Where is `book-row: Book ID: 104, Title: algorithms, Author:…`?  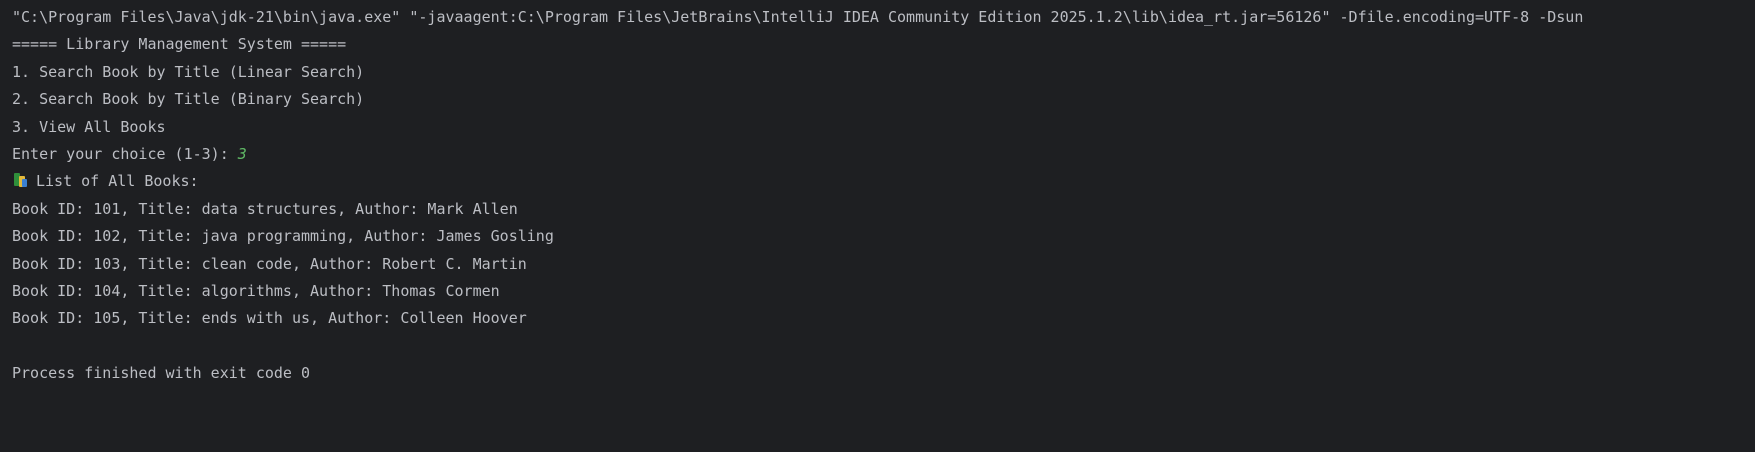
book-row: Book ID: 104, Title: algorithms, Author:… is located at coordinates (256, 290).